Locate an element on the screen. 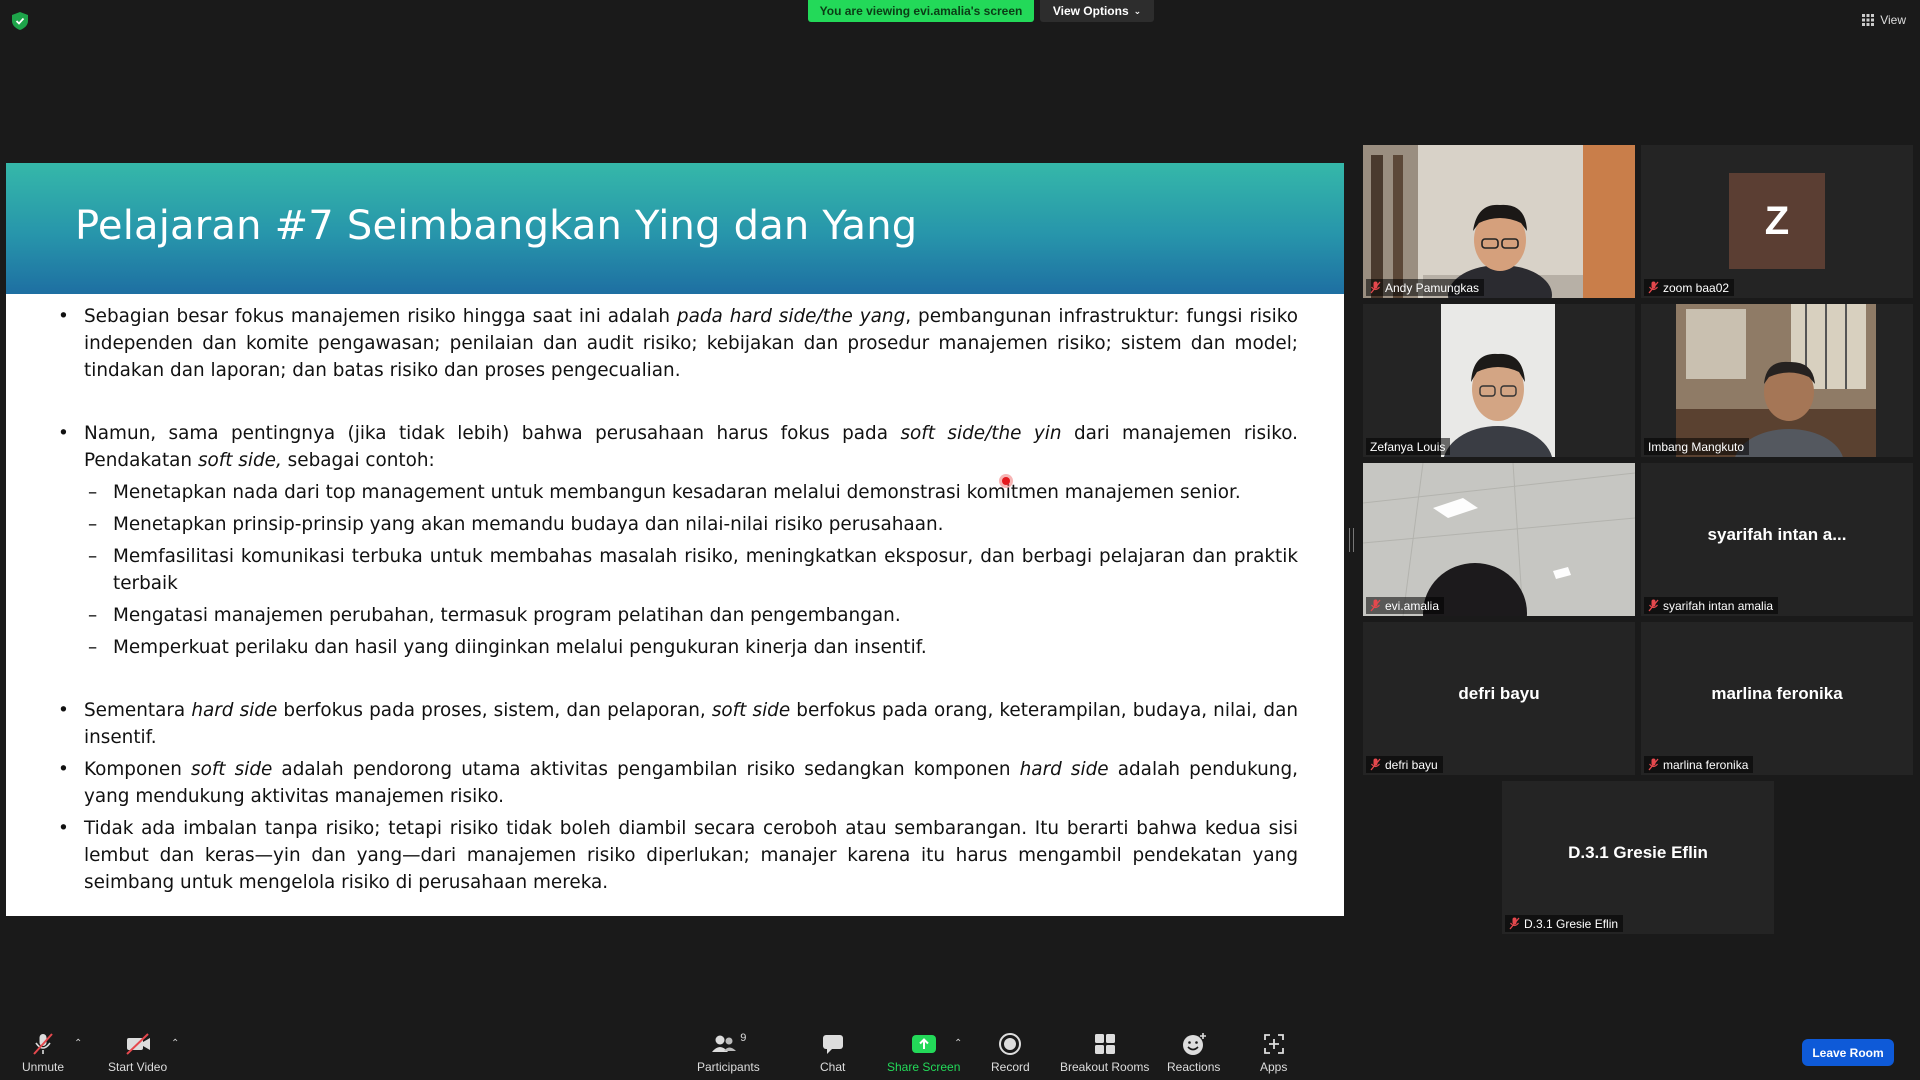 The width and height of the screenshot is (1920, 1080). breakout-rooms-icon is located at coordinates (1104, 1044).